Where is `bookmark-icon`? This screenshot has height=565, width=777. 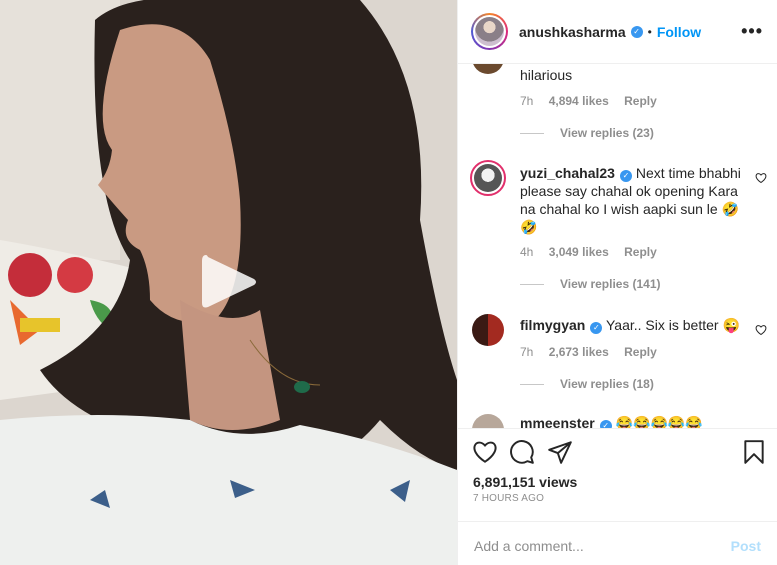
bookmark-icon is located at coordinates (754, 452).